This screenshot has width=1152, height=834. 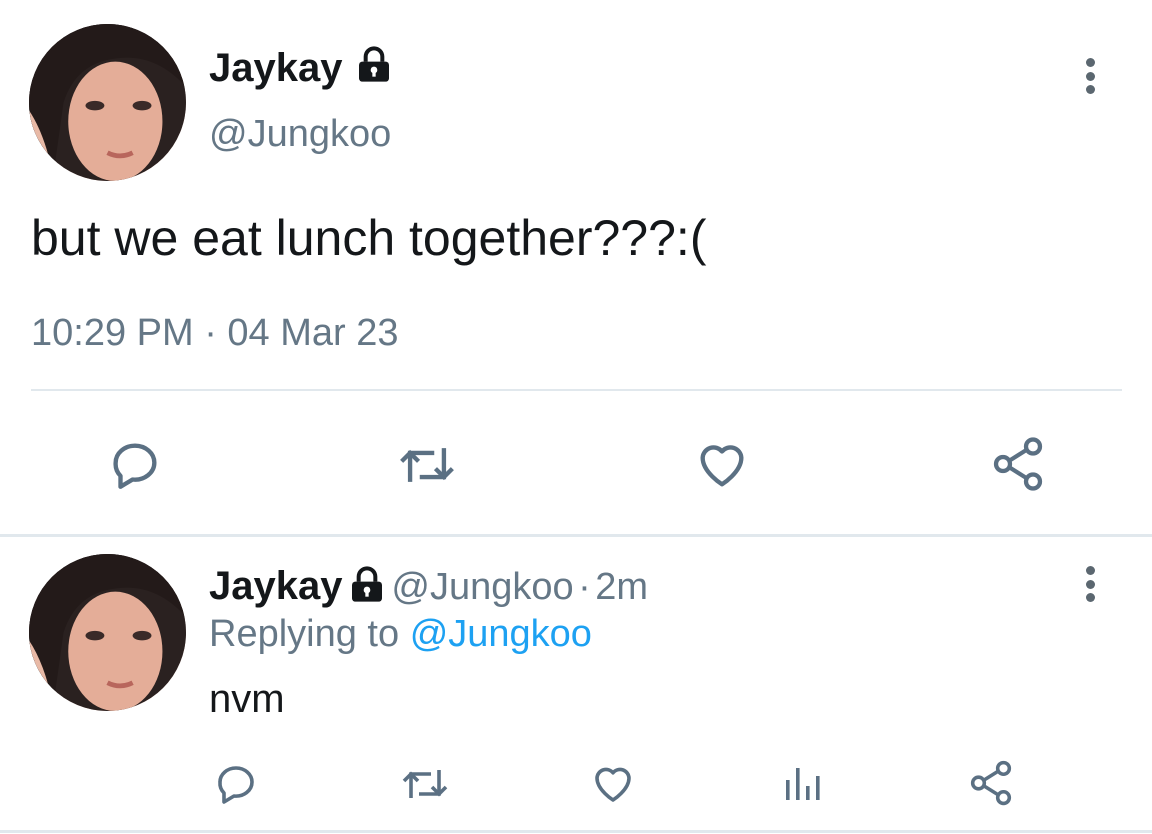 I want to click on display-name: Jaykay, so click(x=301, y=70).